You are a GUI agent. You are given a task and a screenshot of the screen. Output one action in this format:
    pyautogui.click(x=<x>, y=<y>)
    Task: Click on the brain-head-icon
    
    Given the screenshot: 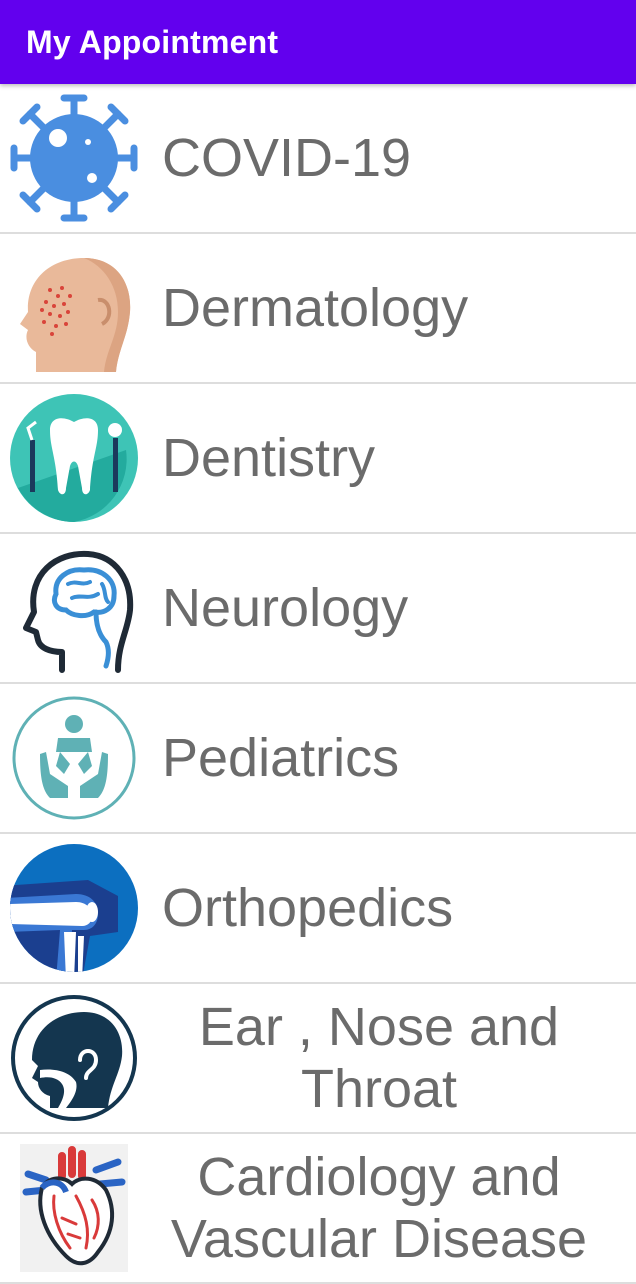 What is the action you would take?
    pyautogui.click(x=74, y=608)
    